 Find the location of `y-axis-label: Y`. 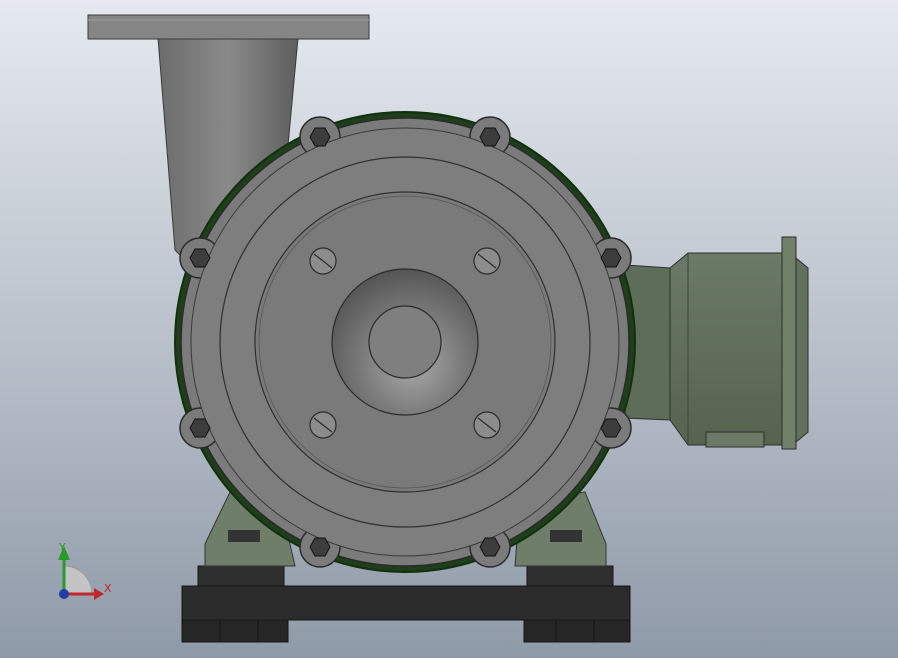

y-axis-label: Y is located at coordinates (62, 547).